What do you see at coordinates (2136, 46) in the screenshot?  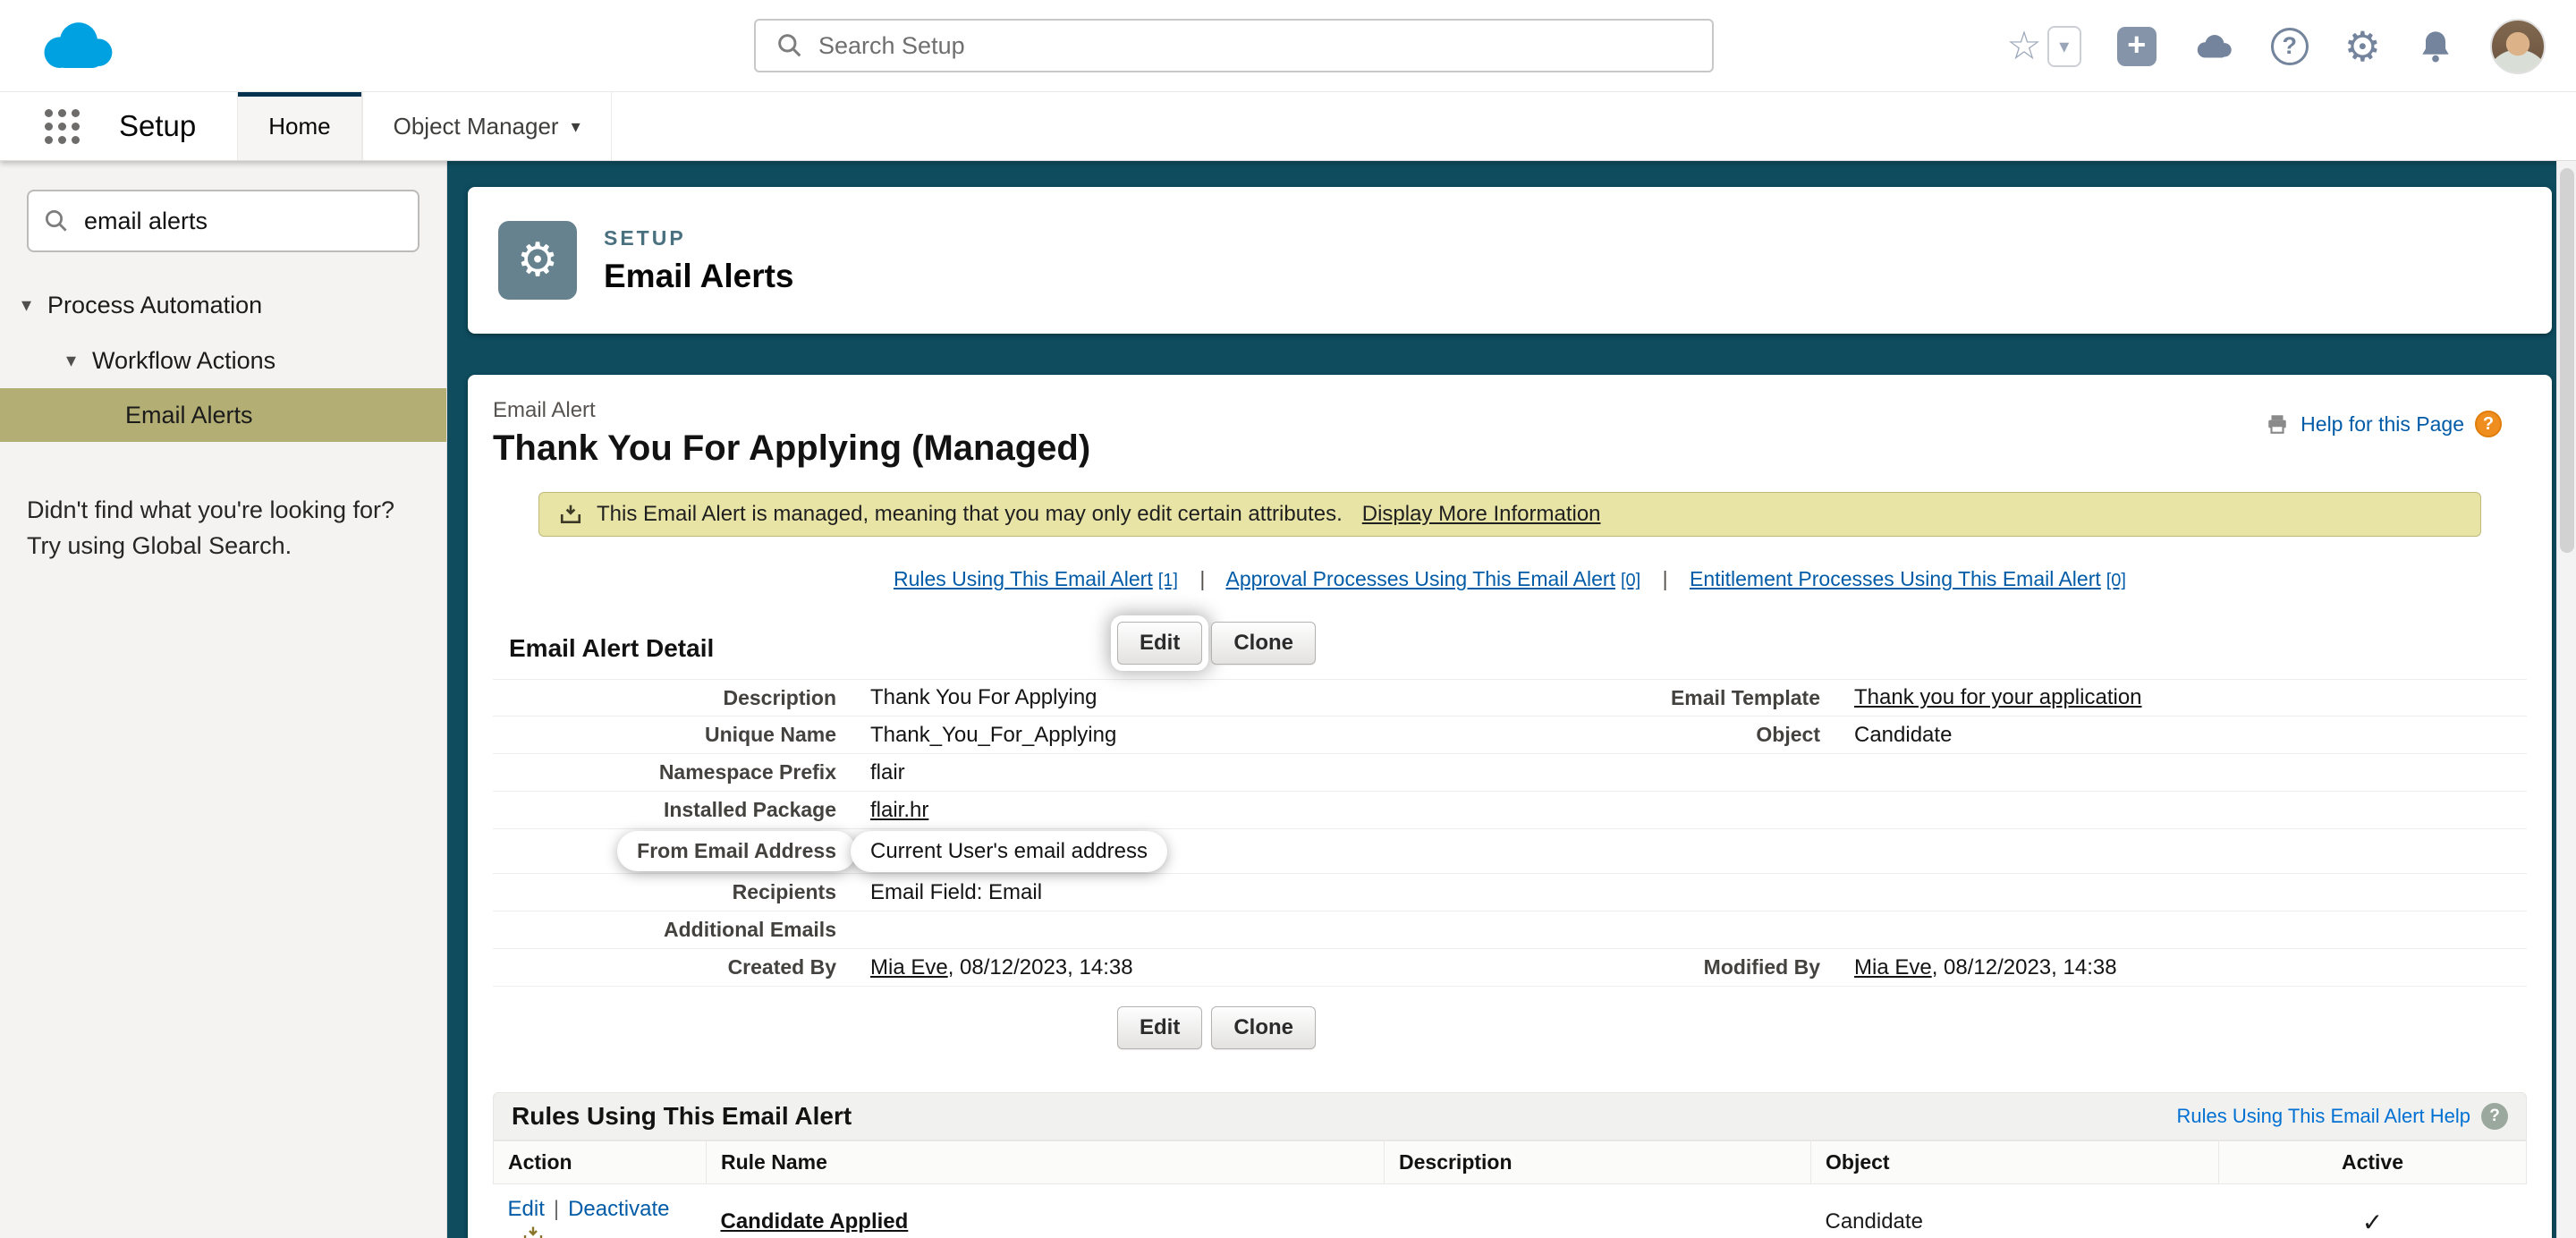 I see `global-actions-icon: +` at bounding box center [2136, 46].